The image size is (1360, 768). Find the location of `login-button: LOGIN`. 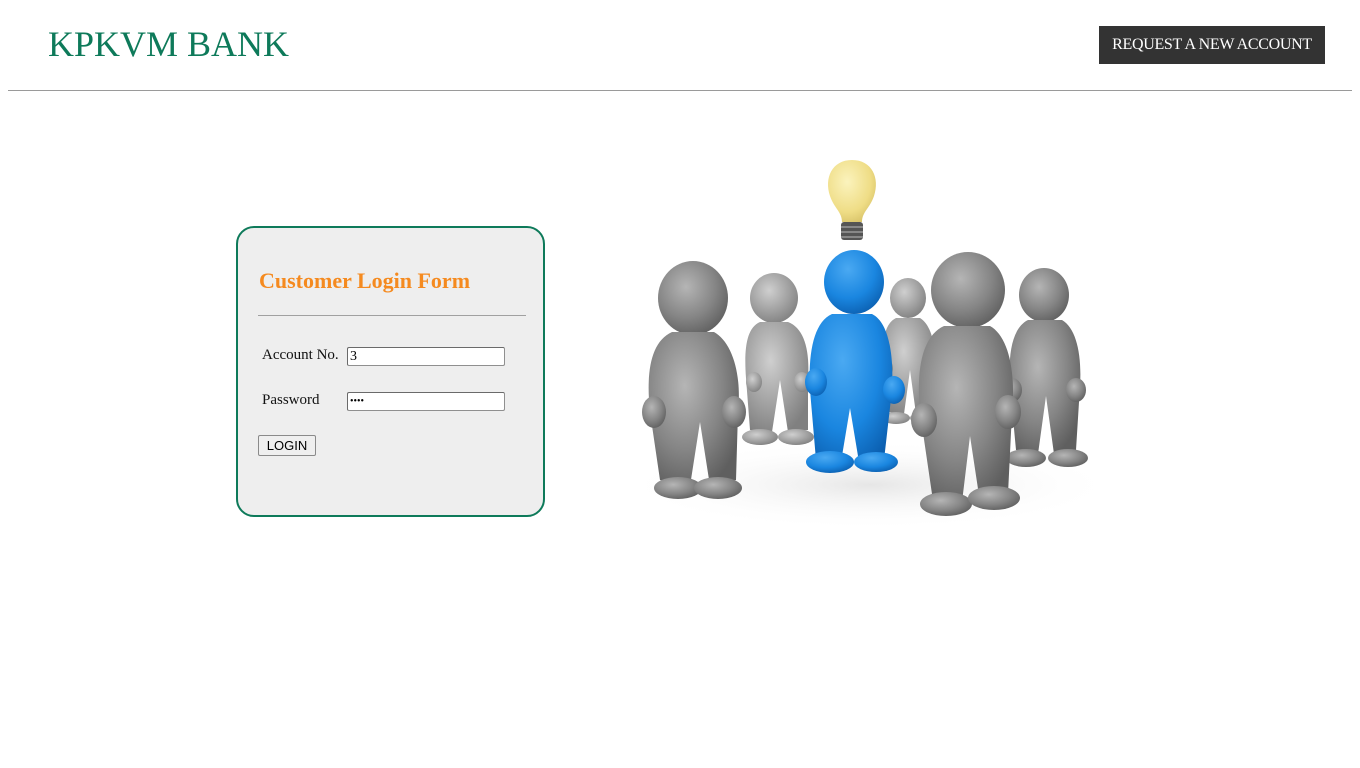

login-button: LOGIN is located at coordinates (287, 445).